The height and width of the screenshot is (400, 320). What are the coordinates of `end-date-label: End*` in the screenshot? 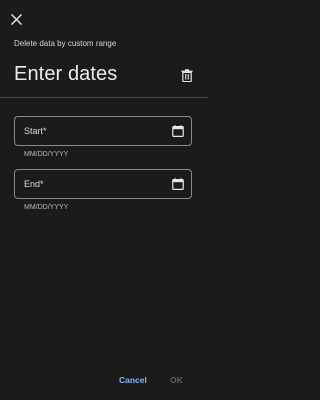 It's located at (34, 184).